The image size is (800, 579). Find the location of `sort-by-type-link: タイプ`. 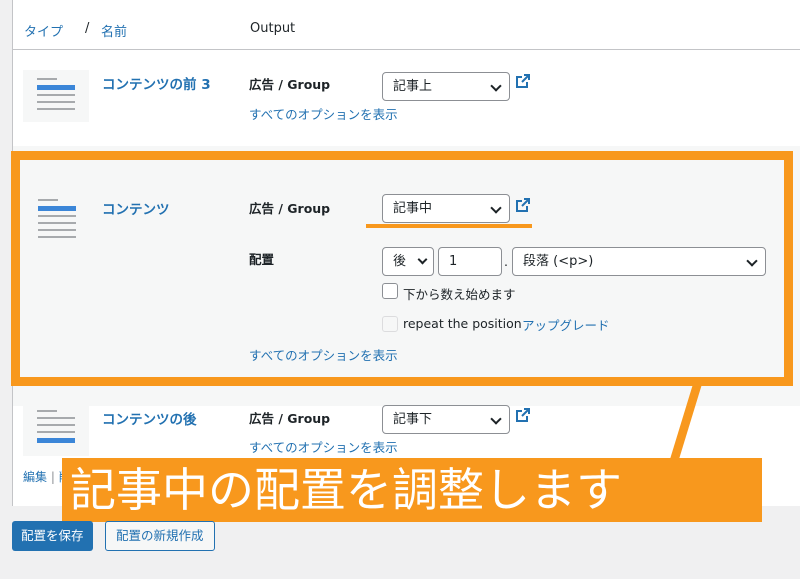

sort-by-type-link: タイプ is located at coordinates (43, 30).